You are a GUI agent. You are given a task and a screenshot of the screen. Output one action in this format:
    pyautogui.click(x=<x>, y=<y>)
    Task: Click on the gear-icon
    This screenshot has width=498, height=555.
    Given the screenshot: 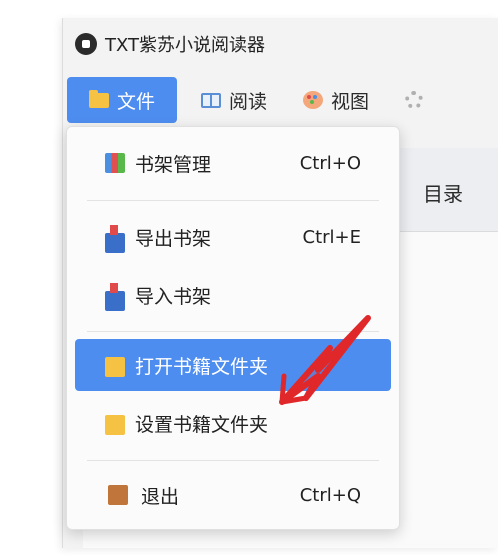 What is the action you would take?
    pyautogui.click(x=414, y=100)
    